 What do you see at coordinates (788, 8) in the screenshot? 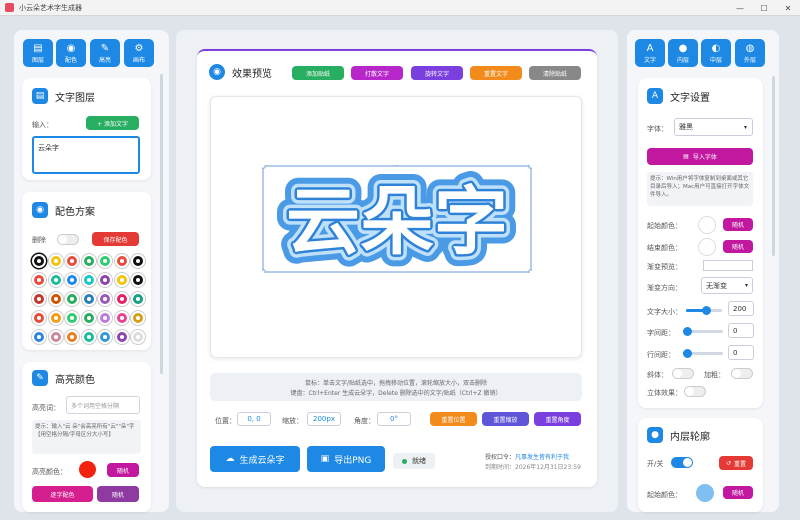
I see `close-button: ✕` at bounding box center [788, 8].